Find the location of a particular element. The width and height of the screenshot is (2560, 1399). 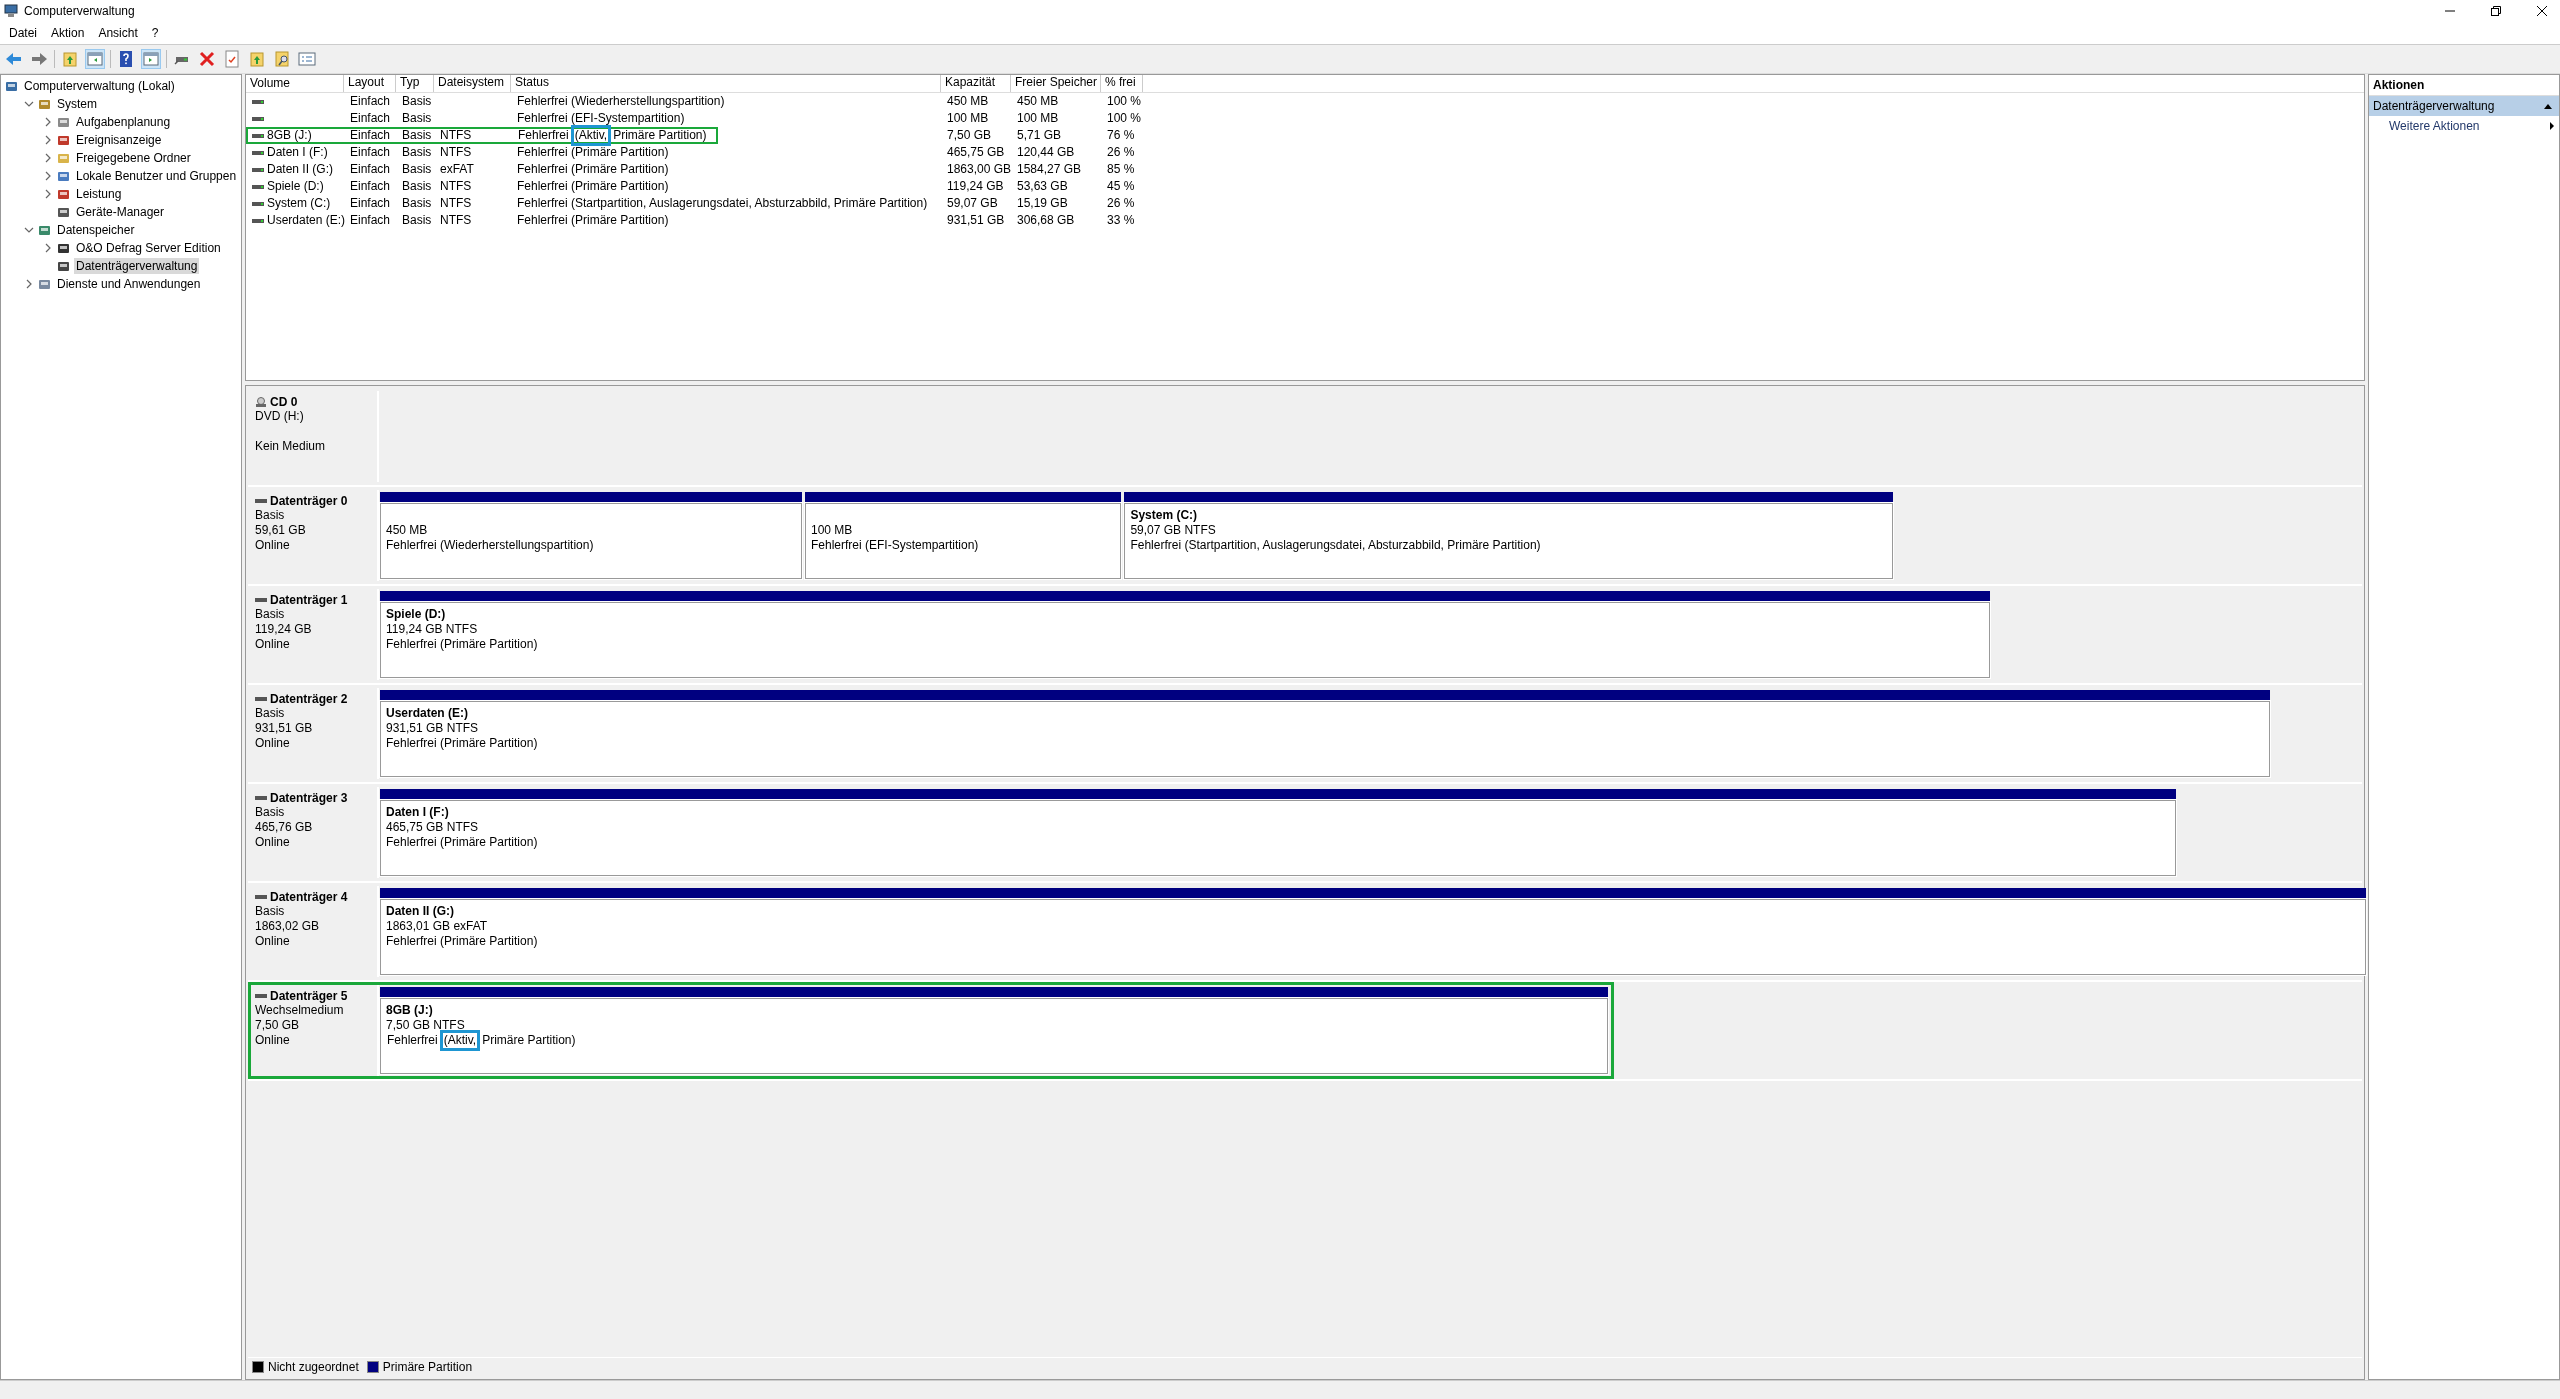

column-header: Freier Speicher is located at coordinates (1056, 83).